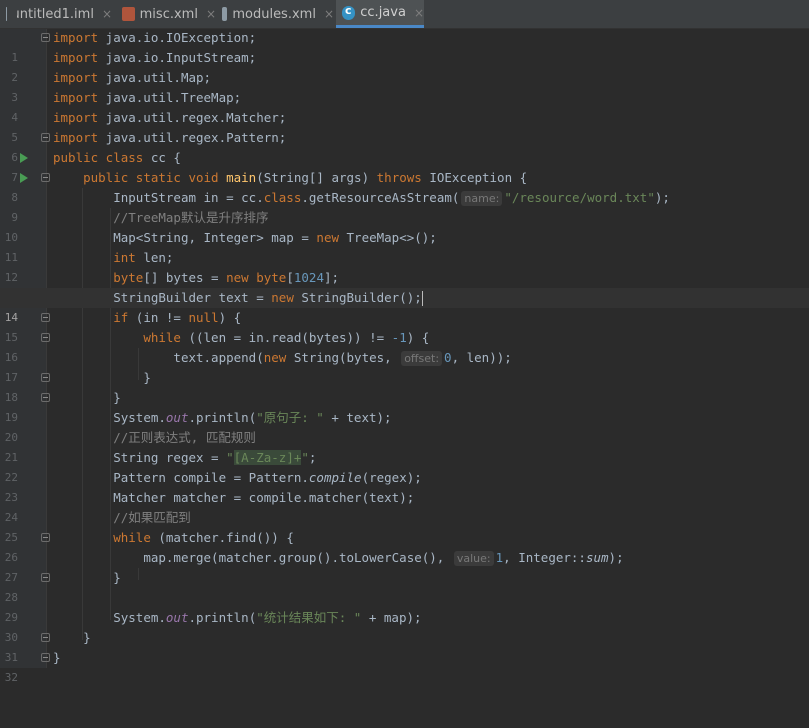  I want to click on code-line: 29, so click(404, 606).